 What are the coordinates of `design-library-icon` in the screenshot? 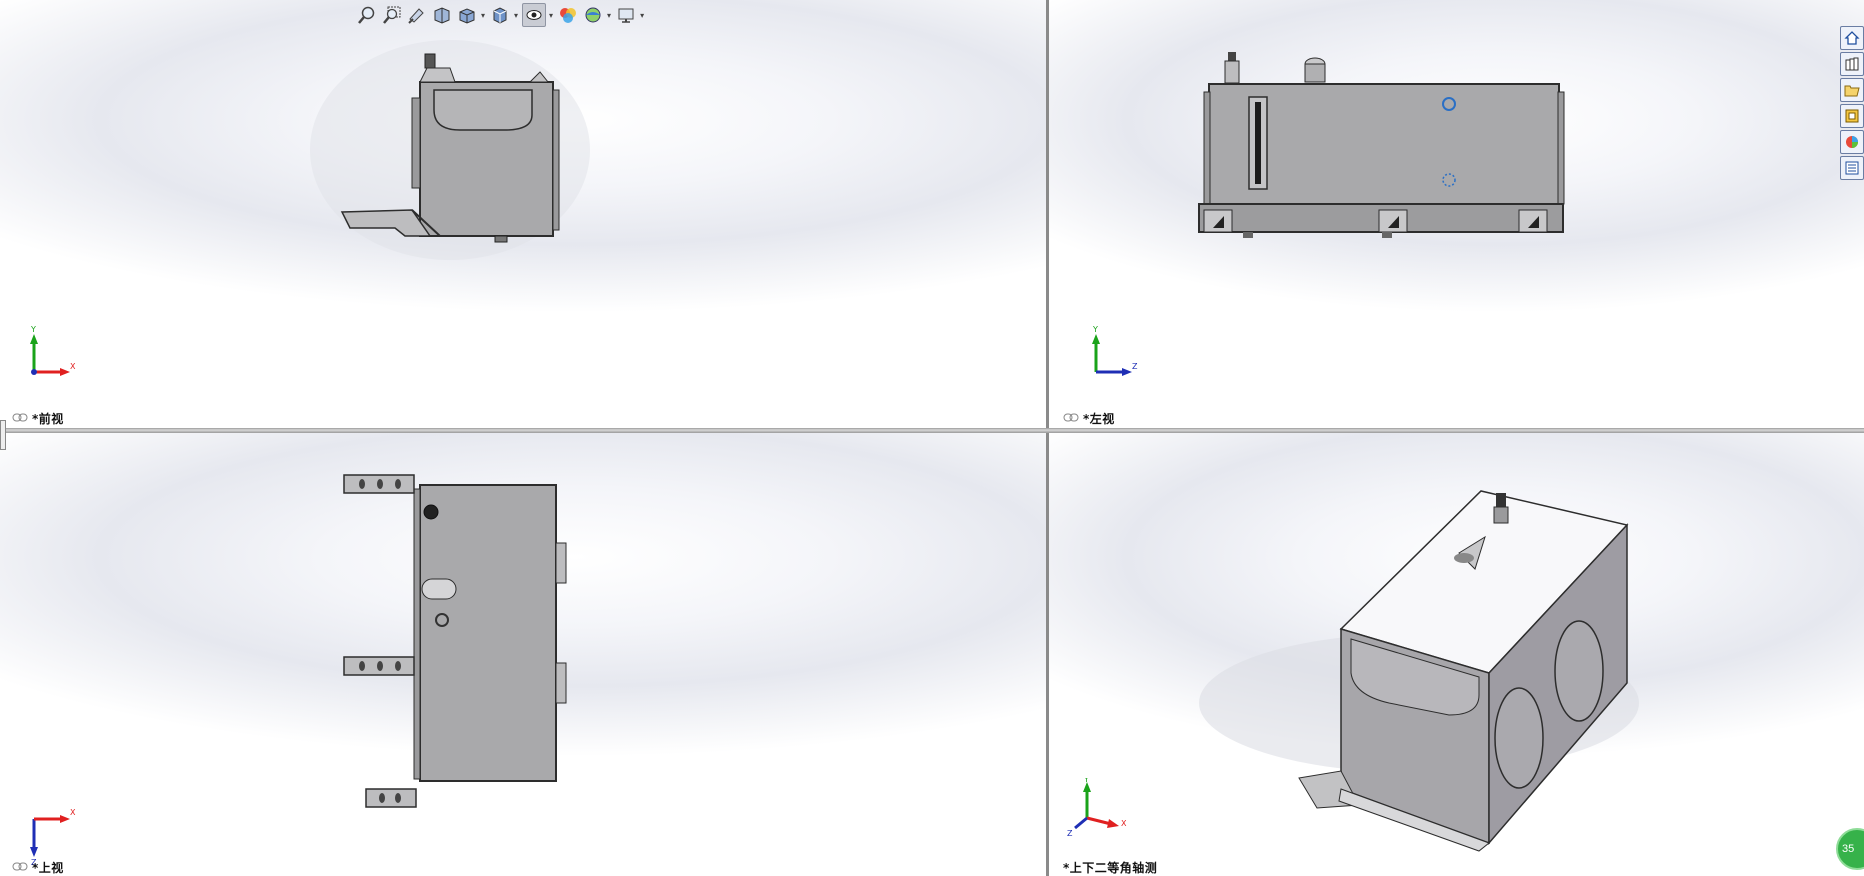 It's located at (1852, 64).